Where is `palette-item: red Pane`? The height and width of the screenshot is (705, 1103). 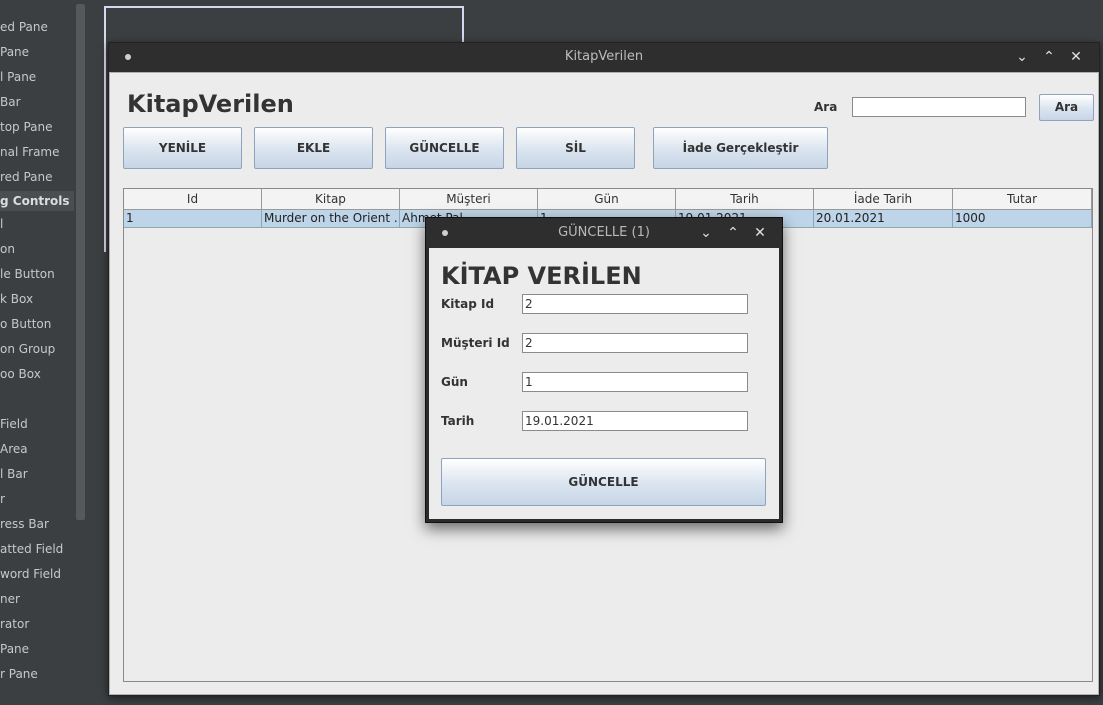 palette-item: red Pane is located at coordinates (26, 177).